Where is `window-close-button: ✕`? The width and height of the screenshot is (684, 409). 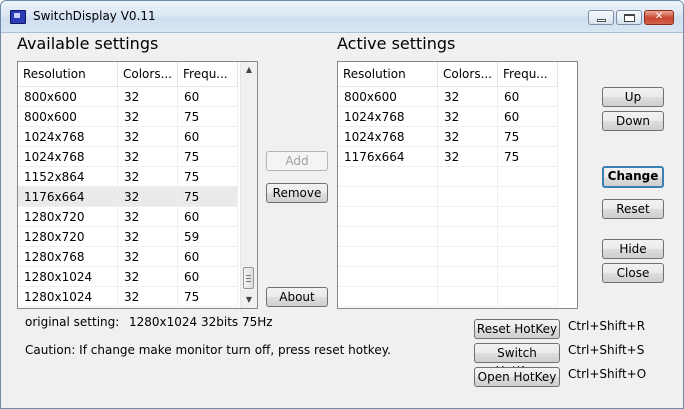 window-close-button: ✕ is located at coordinates (659, 17).